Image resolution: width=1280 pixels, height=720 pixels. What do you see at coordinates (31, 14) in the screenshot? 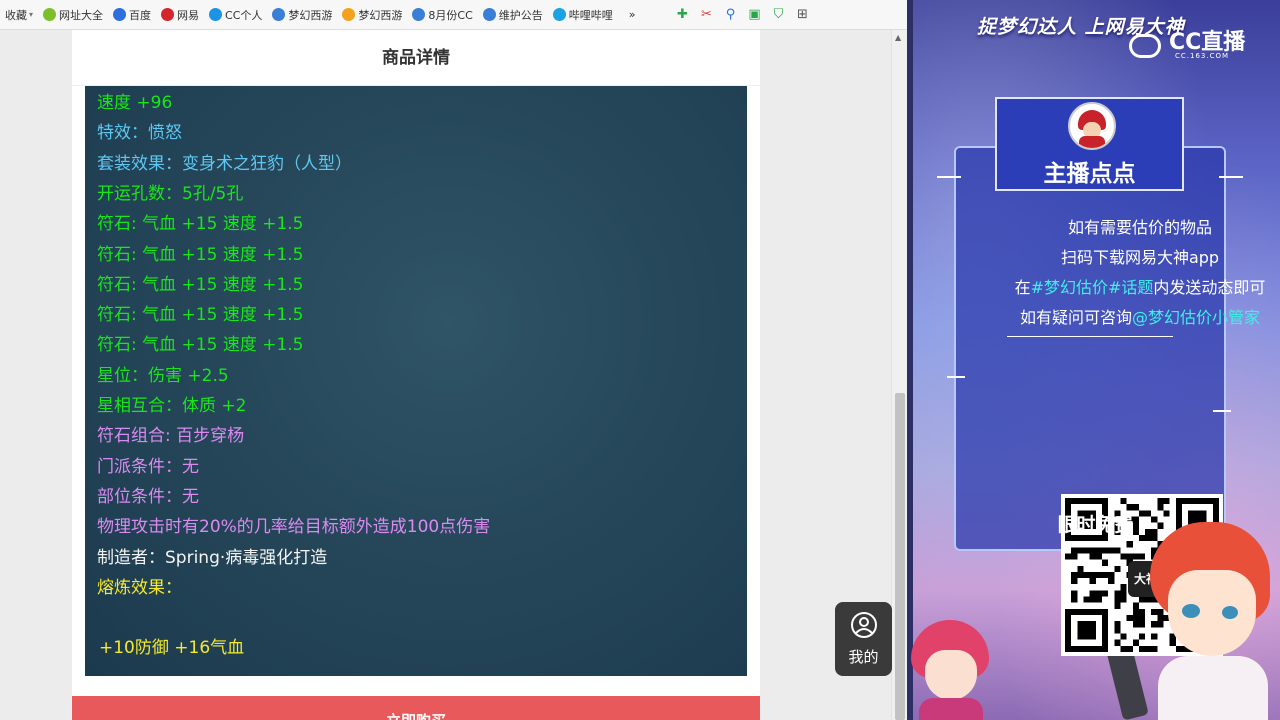
I see `chevron-down-icon: ▾` at bounding box center [31, 14].